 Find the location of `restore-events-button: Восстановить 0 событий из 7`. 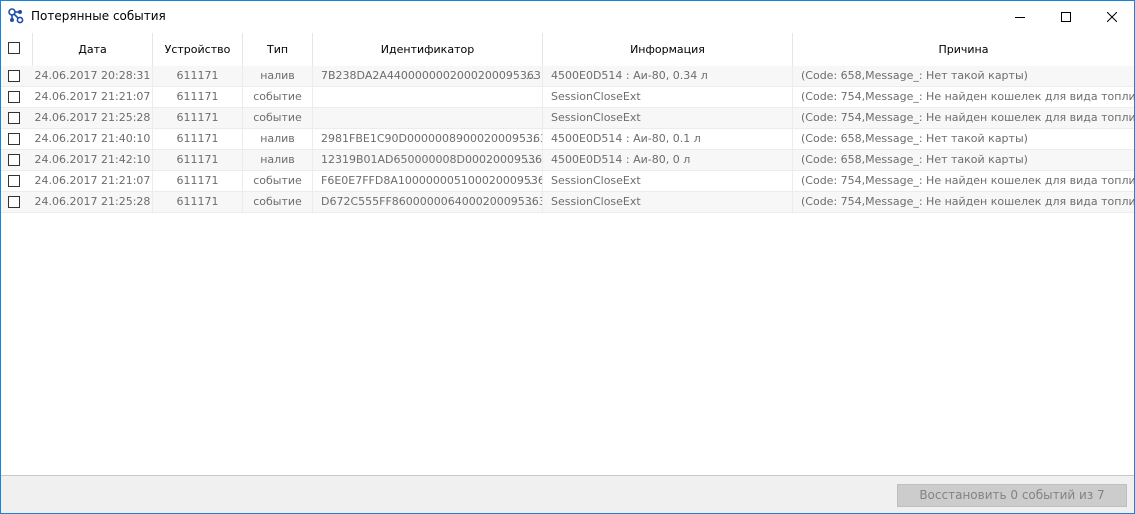

restore-events-button: Восстановить 0 событий из 7 is located at coordinates (1012, 495).